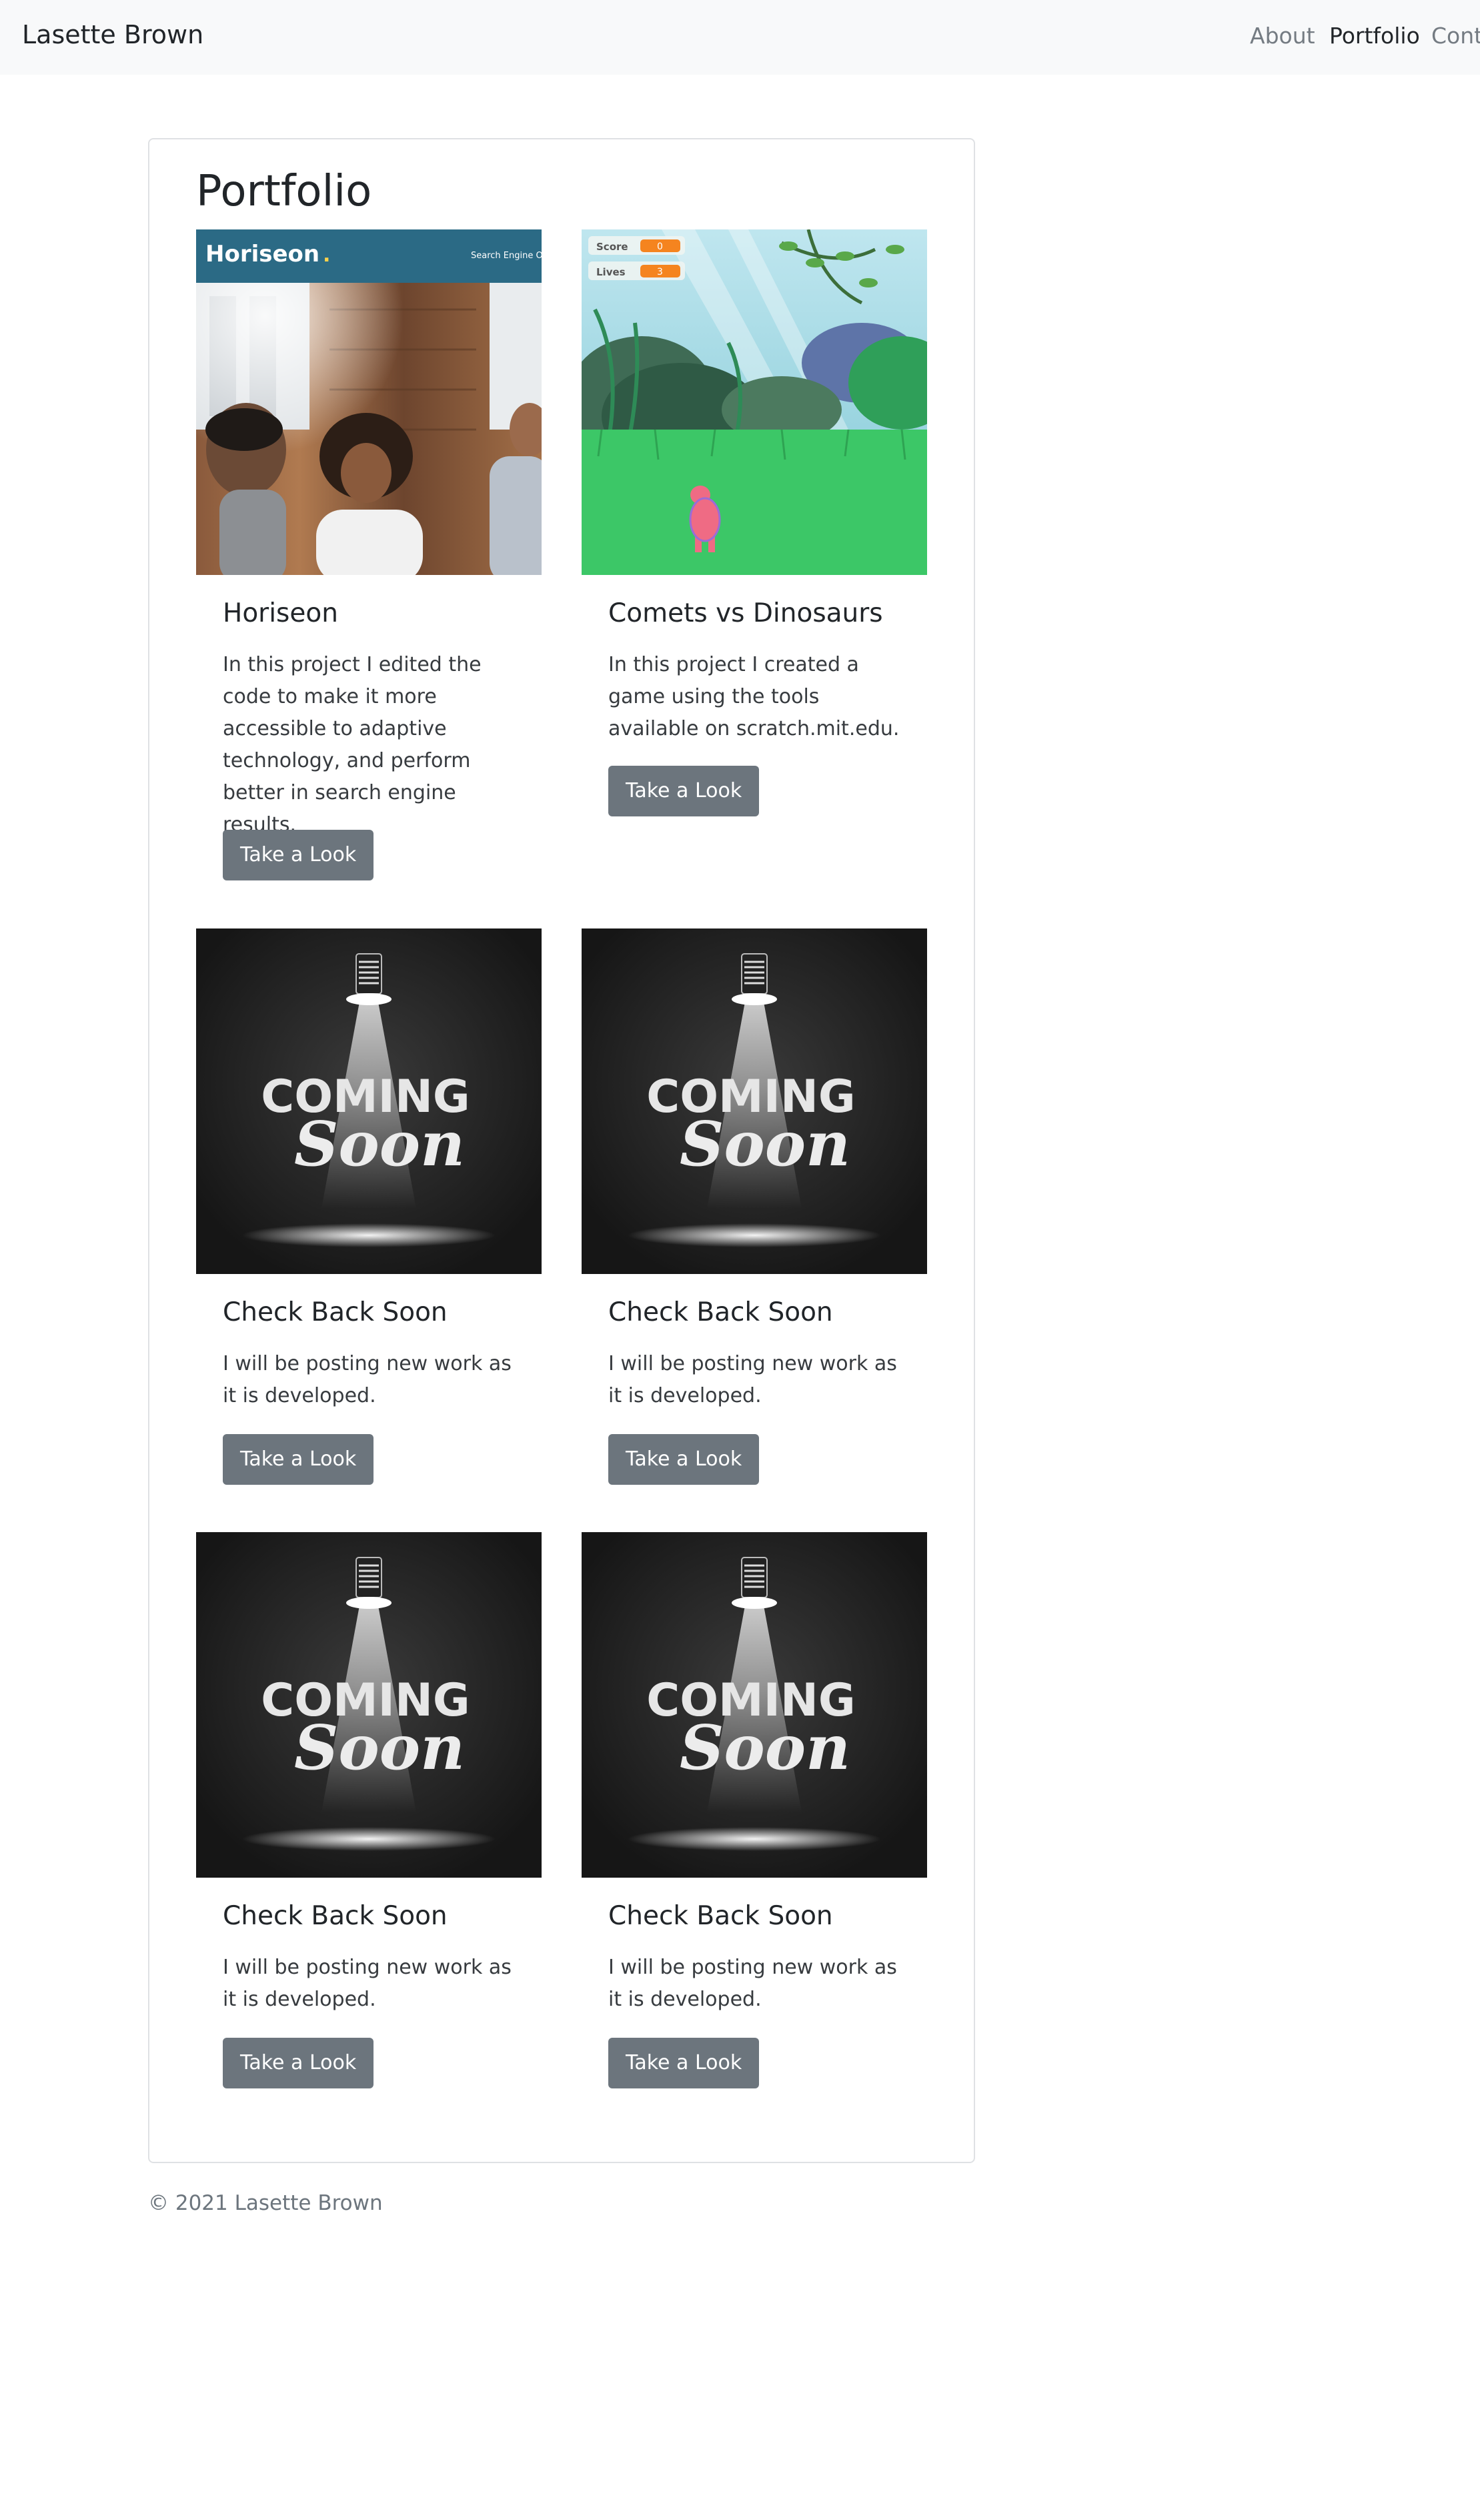 The height and width of the screenshot is (2520, 1480). What do you see at coordinates (755, 402) in the screenshot?
I see `project-image-comets-vs-dinosaurs: Score 0 Lives 3` at bounding box center [755, 402].